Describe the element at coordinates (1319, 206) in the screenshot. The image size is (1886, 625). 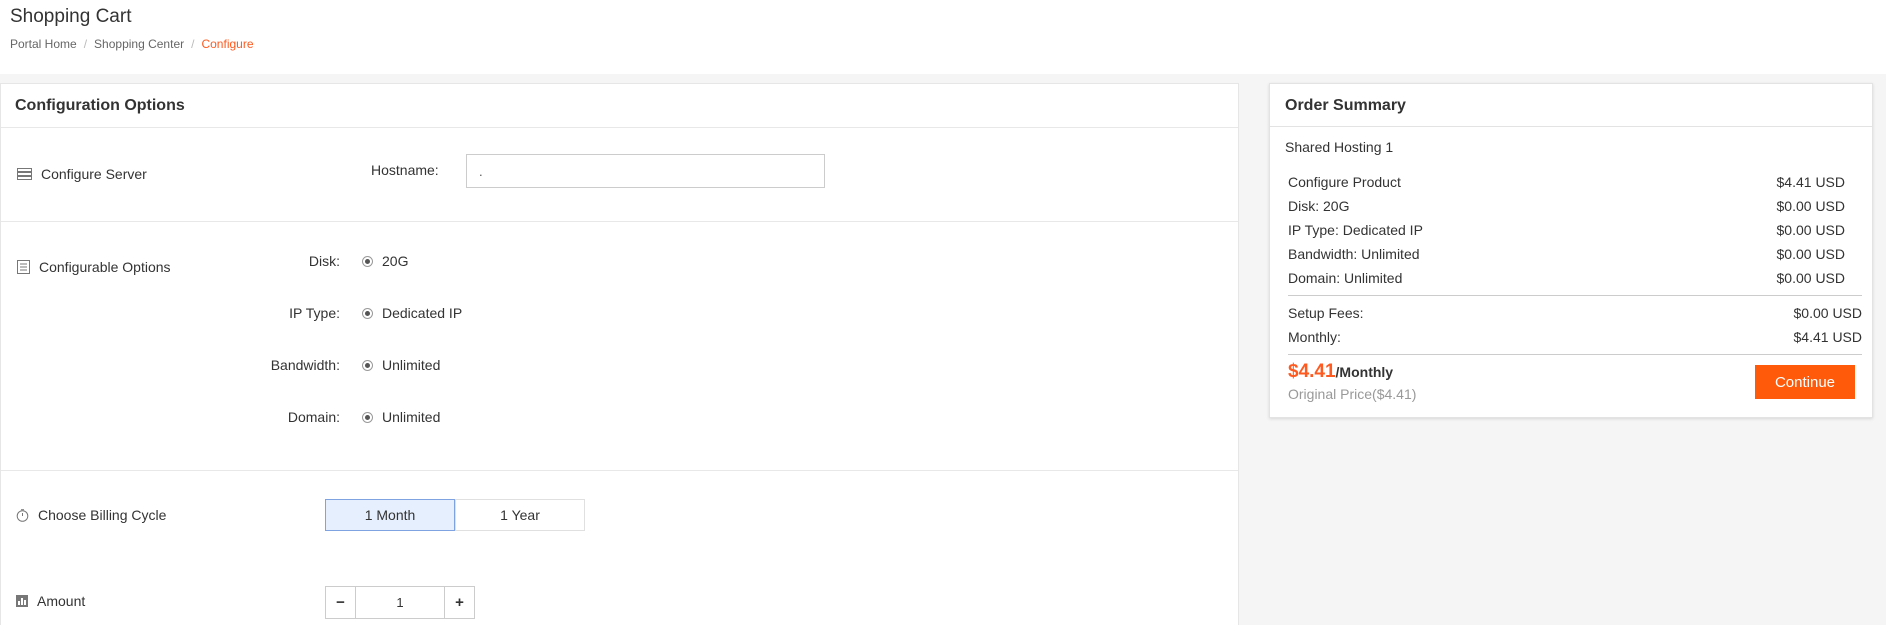
I see `summary-item-label: Disk: 20G` at that location.